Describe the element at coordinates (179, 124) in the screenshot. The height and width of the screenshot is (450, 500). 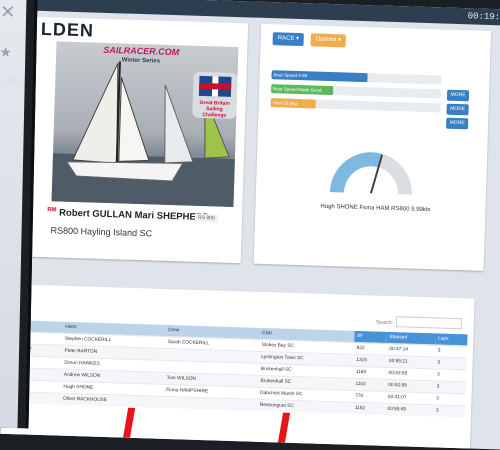
I see `second-sail` at that location.